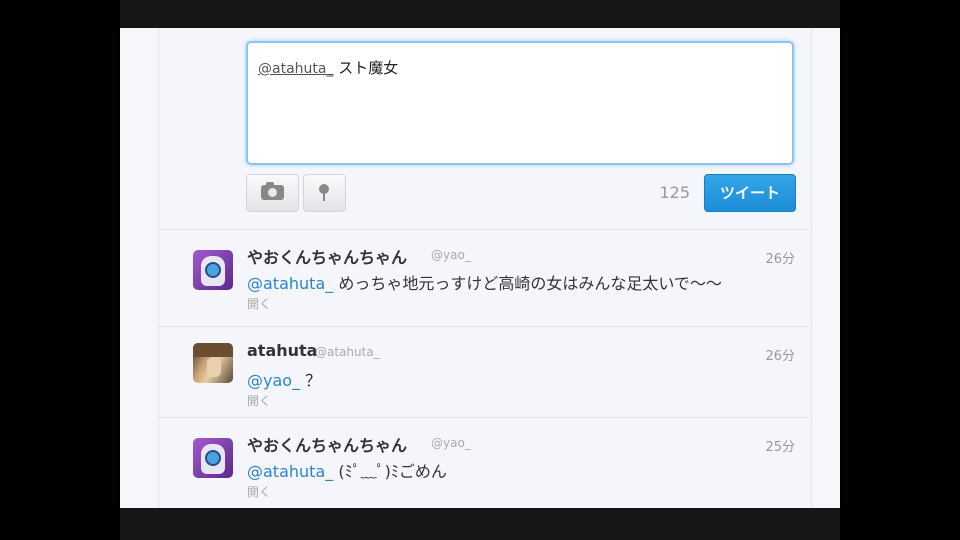 Image resolution: width=960 pixels, height=540 pixels. What do you see at coordinates (480, 14) in the screenshot?
I see `top-letterbox` at bounding box center [480, 14].